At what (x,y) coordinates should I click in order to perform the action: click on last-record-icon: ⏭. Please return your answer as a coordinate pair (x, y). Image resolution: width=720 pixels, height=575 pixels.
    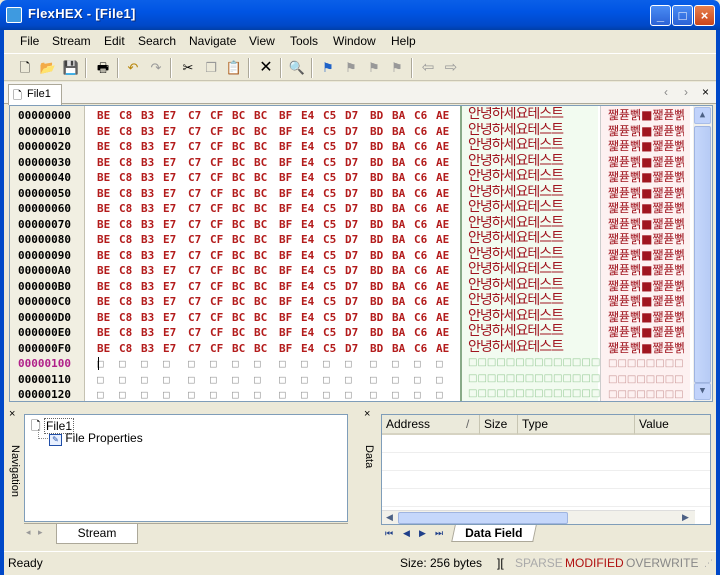
    Looking at the image, I should click on (439, 533).